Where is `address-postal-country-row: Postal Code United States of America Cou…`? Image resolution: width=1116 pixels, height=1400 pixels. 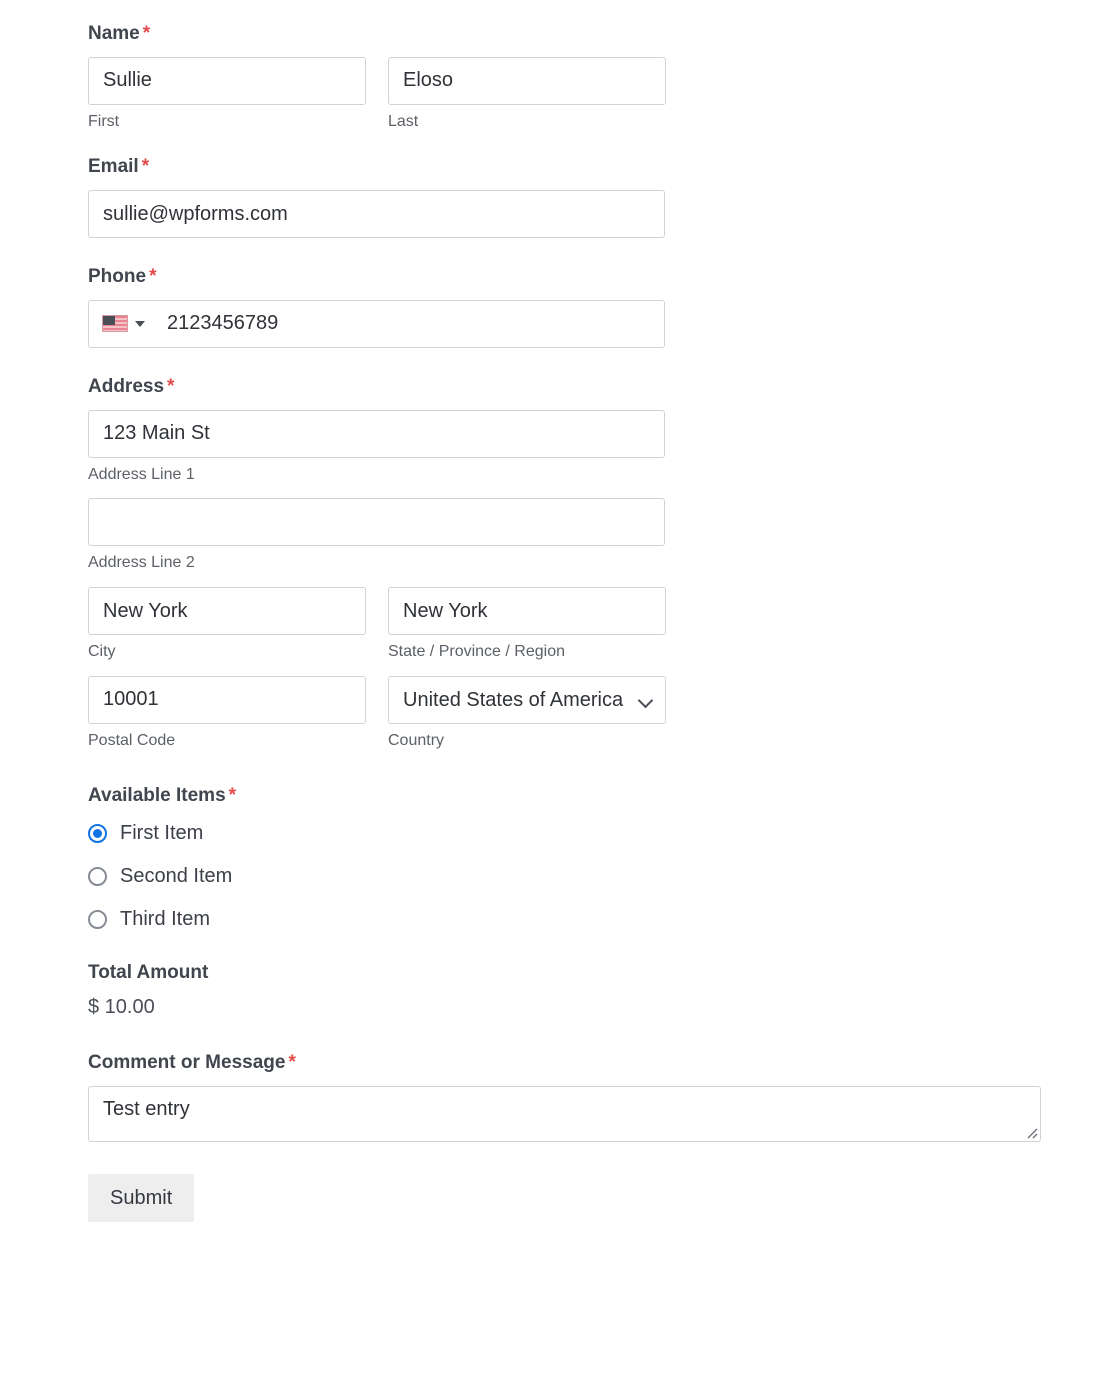
address-postal-country-row: Postal Code United States of America Cou… is located at coordinates (602, 713).